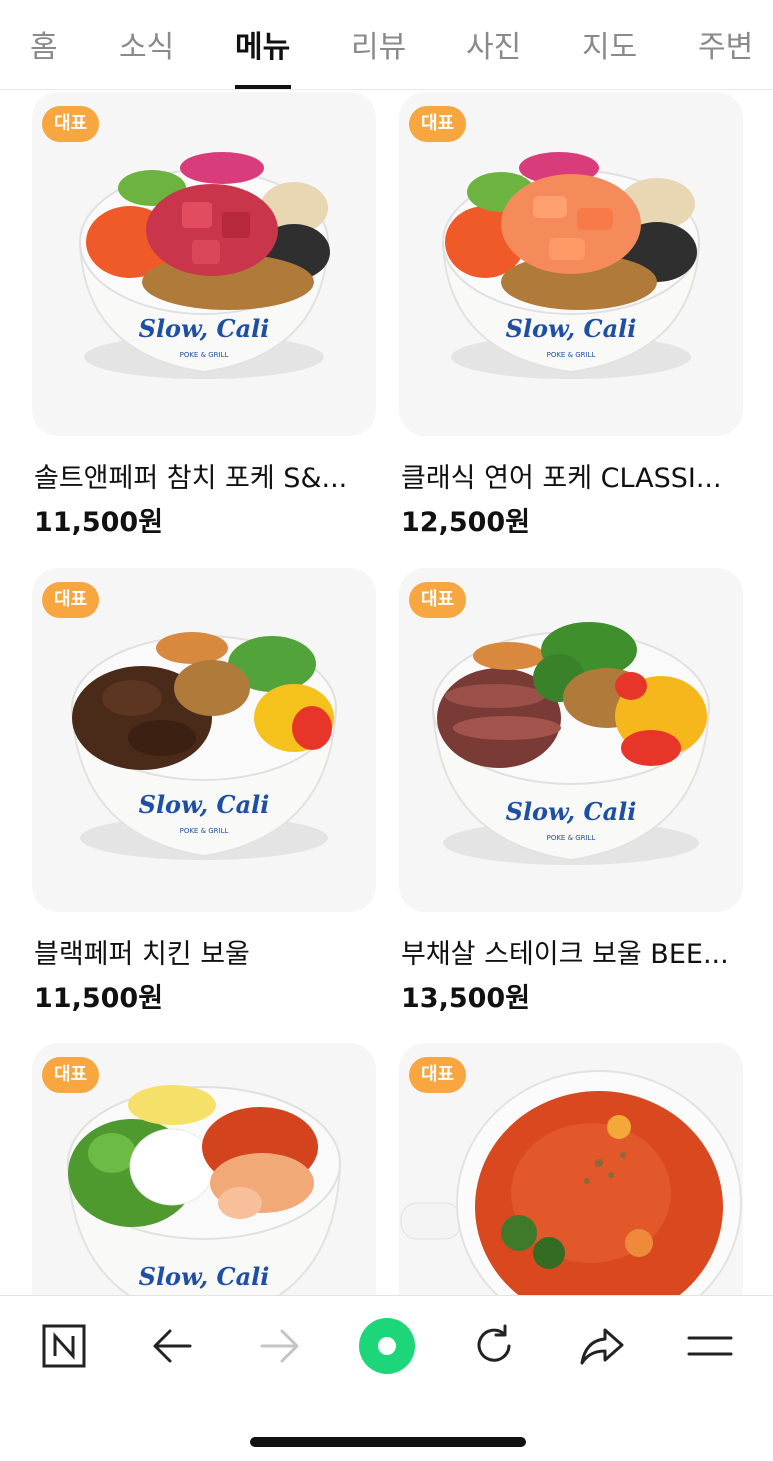  What do you see at coordinates (466, 998) in the screenshot?
I see `menu-item-price: 13,500원` at bounding box center [466, 998].